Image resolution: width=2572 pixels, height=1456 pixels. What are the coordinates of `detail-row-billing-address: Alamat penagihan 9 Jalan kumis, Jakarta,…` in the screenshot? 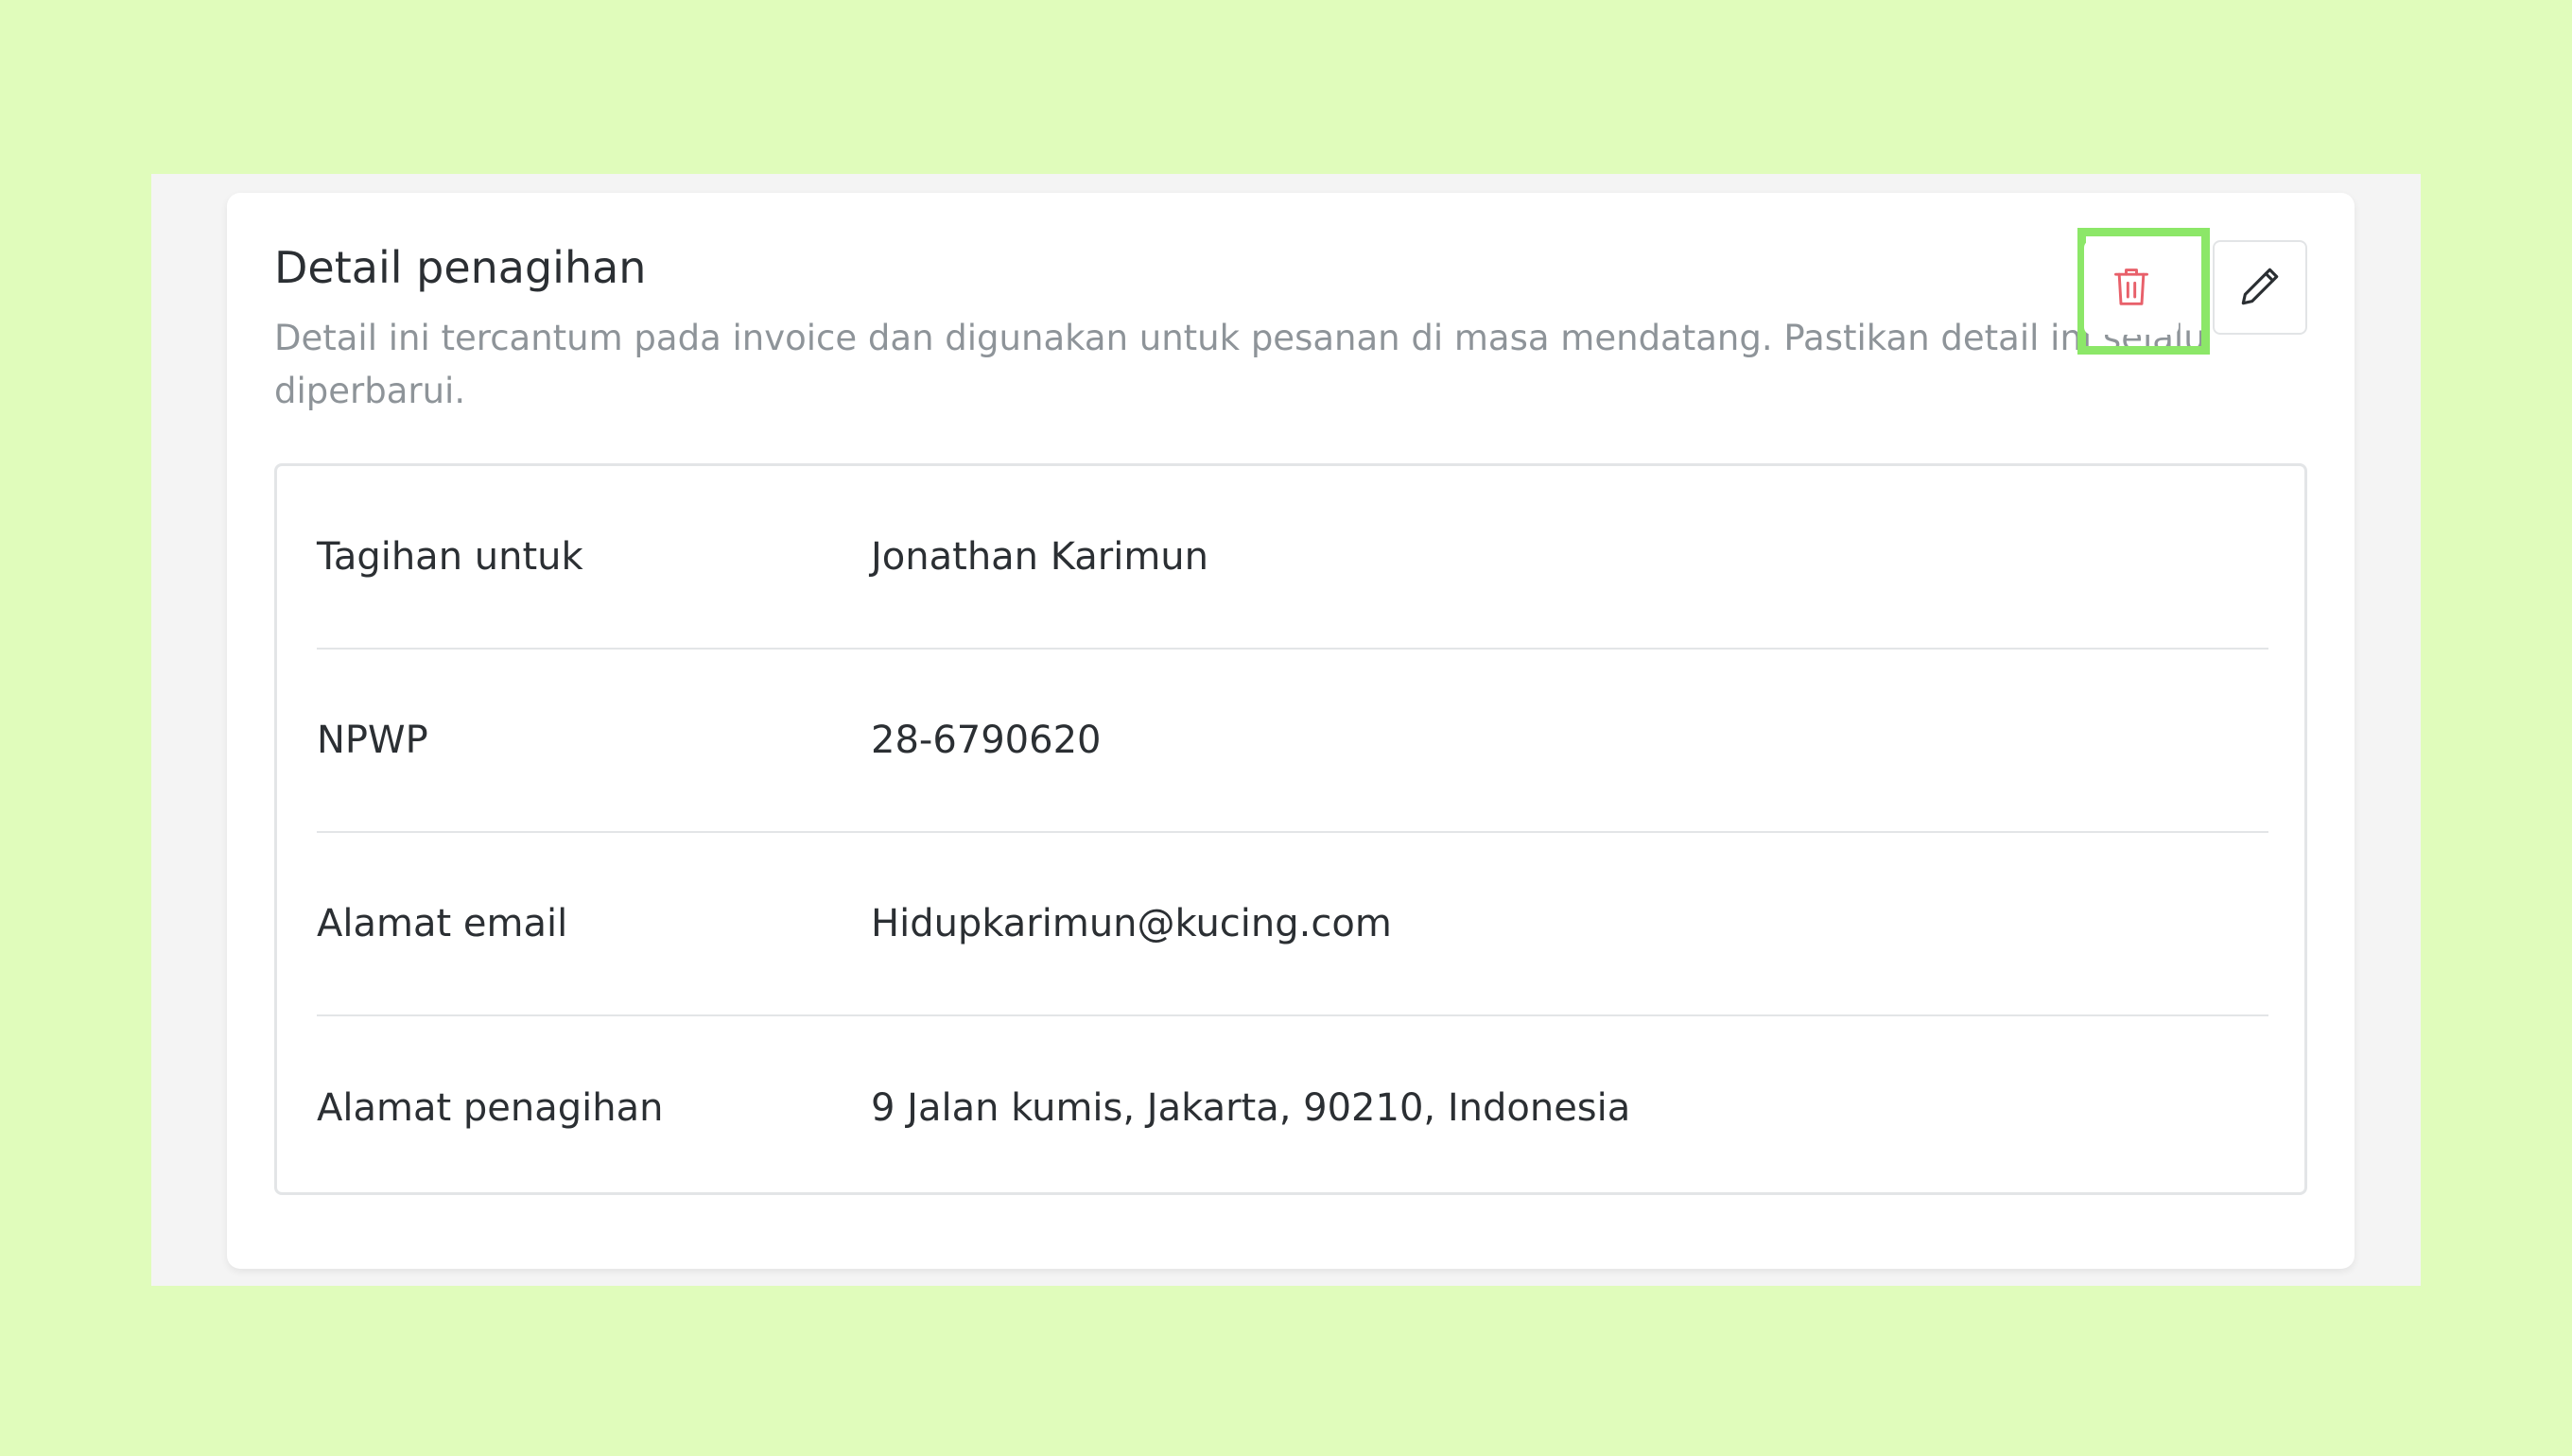 It's located at (1292, 1108).